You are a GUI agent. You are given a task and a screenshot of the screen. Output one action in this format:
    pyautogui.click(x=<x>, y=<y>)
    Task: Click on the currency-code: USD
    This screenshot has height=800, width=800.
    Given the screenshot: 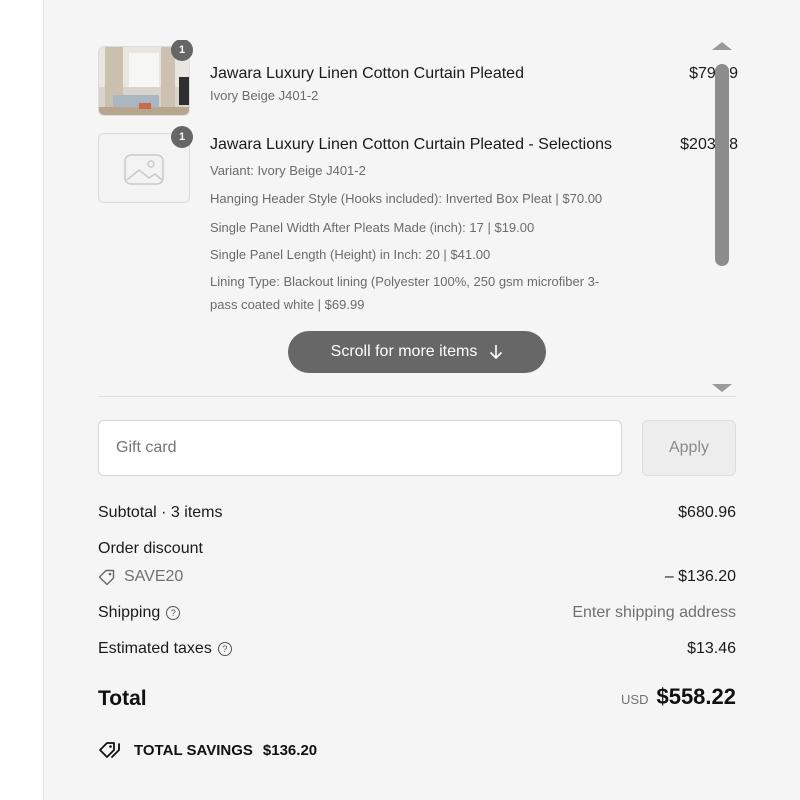 What is the action you would take?
    pyautogui.click(x=635, y=699)
    